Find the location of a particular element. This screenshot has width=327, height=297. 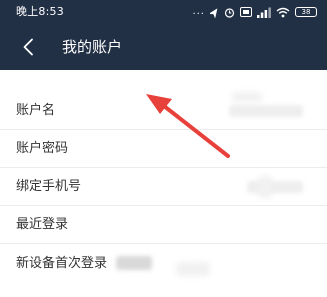

row-label-bound-phone: 绑定手机号 is located at coordinates (49, 186).